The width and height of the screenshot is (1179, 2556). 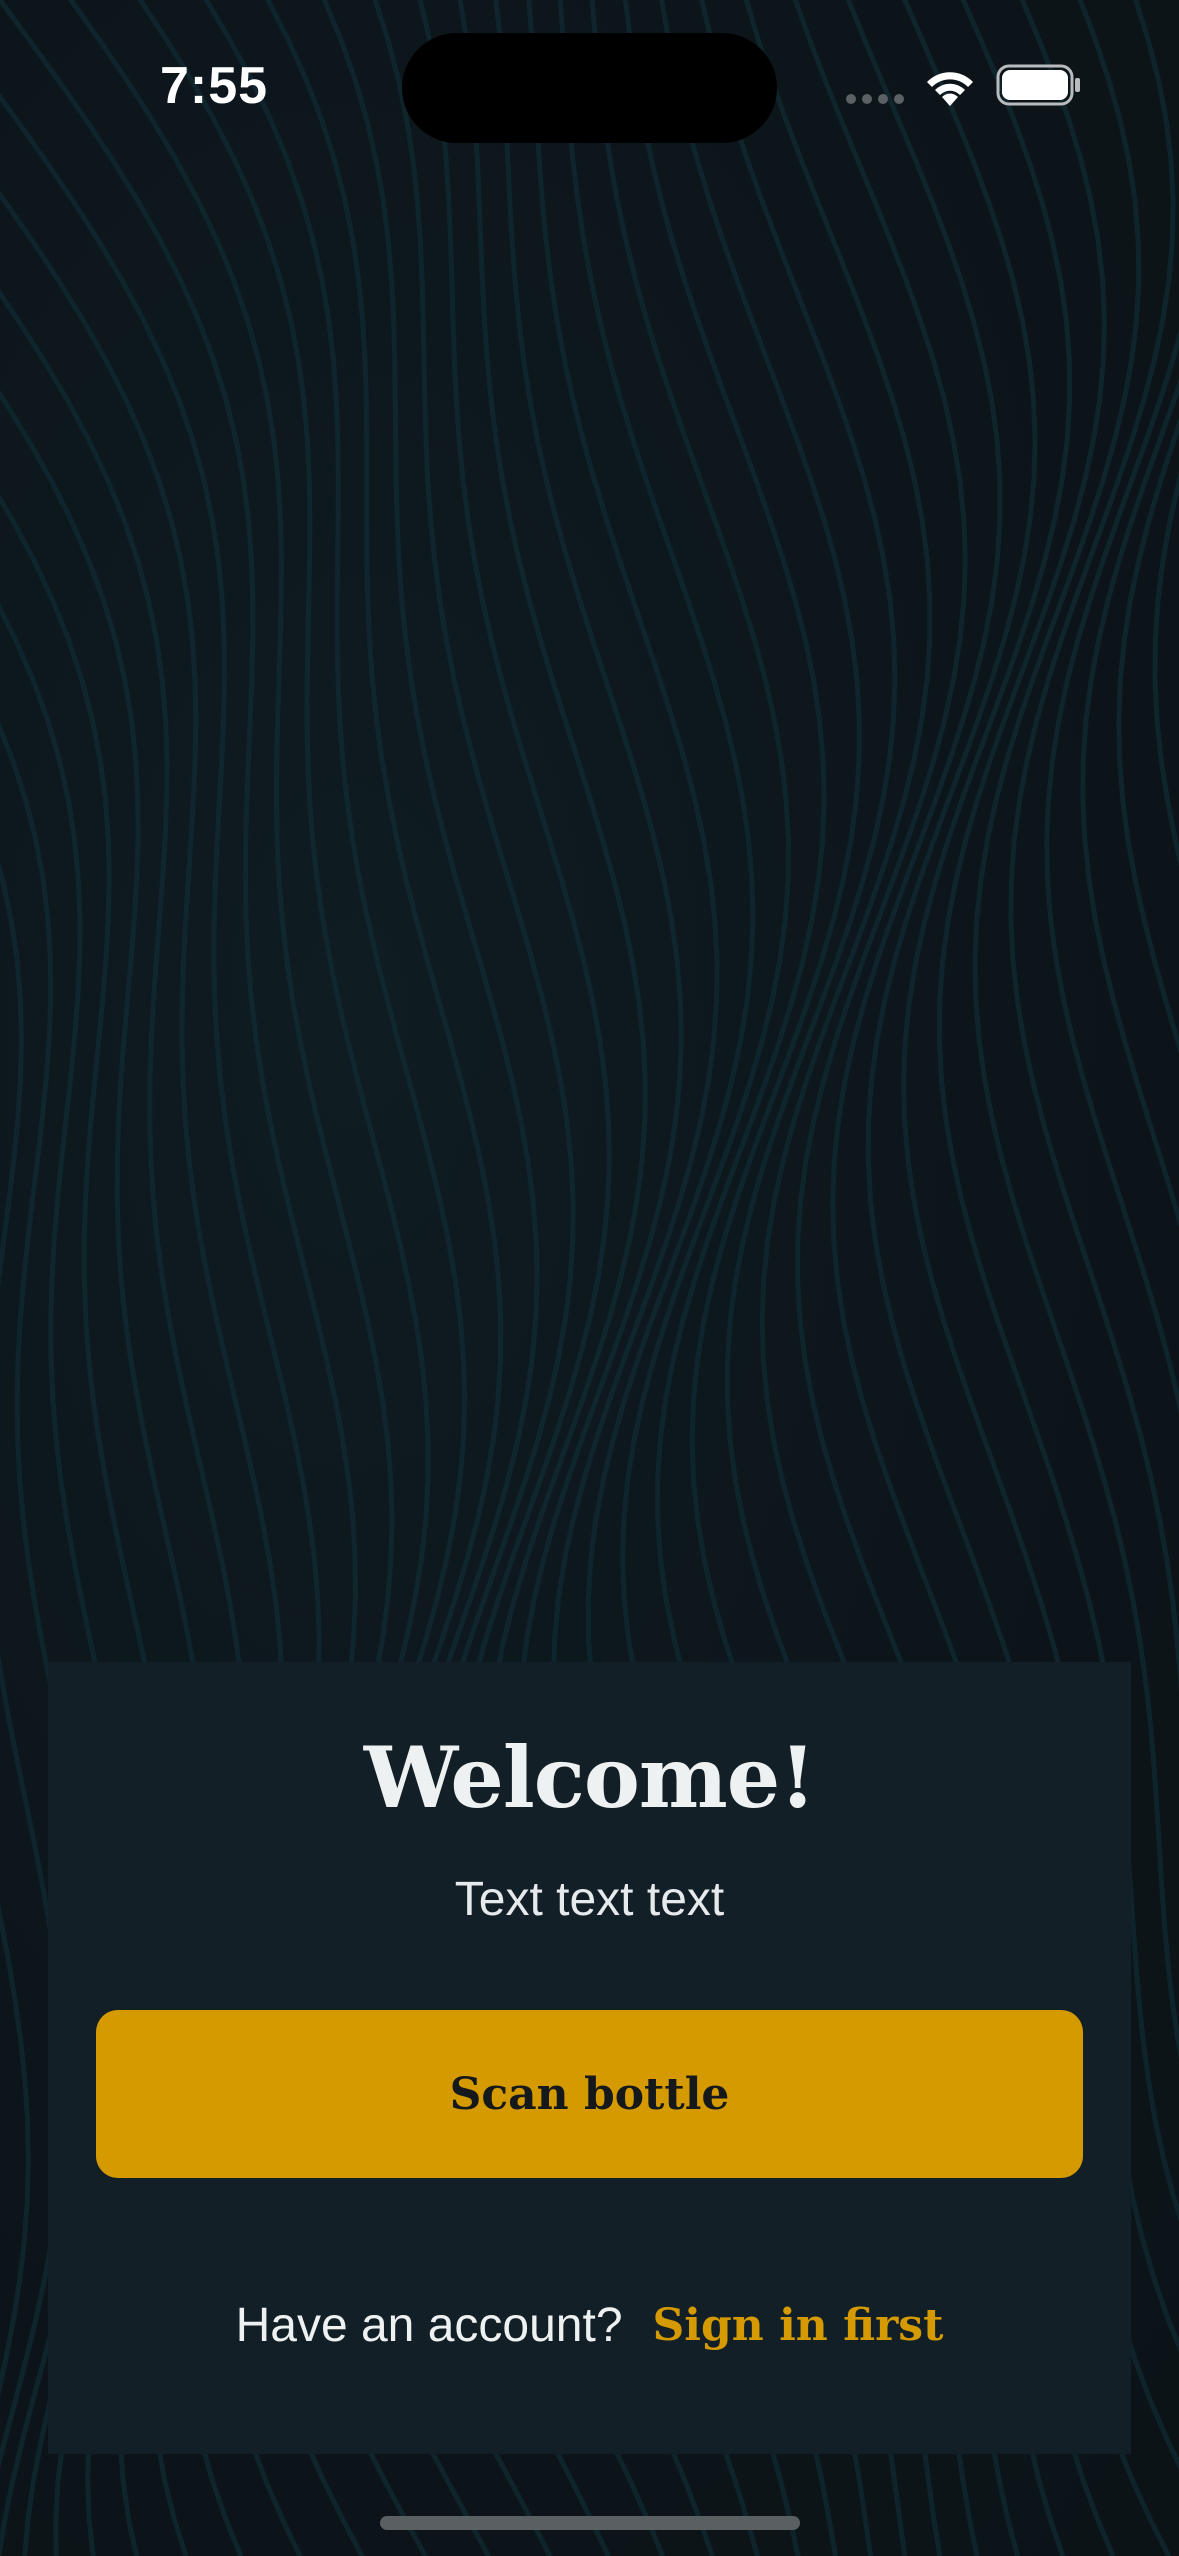 What do you see at coordinates (214, 86) in the screenshot?
I see `status-time: 7:55` at bounding box center [214, 86].